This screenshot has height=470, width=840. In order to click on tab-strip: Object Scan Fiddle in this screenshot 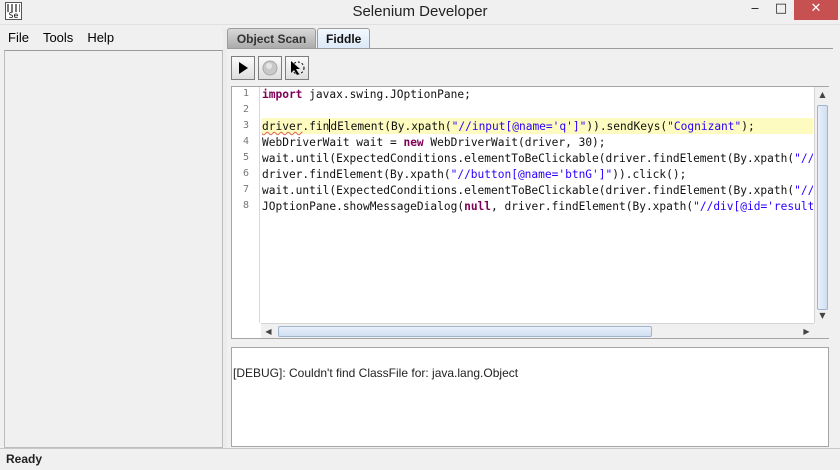, I will do `click(299, 38)`.